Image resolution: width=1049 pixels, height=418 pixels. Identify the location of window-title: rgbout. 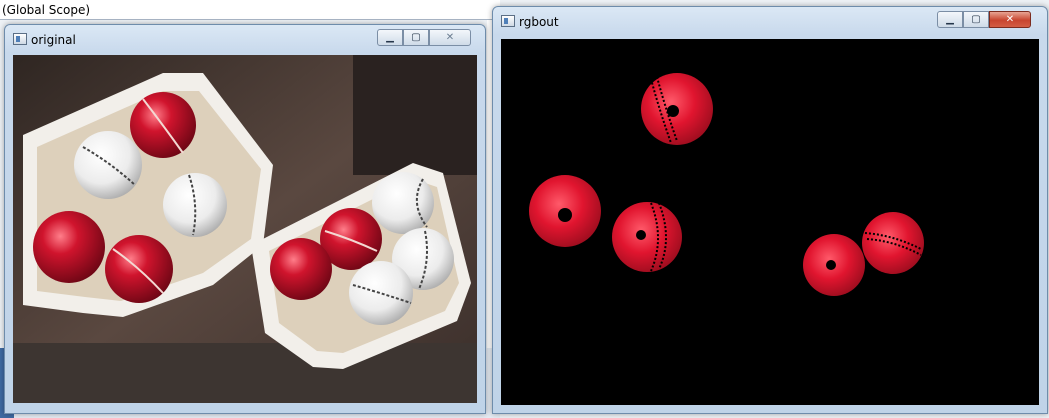
(539, 22).